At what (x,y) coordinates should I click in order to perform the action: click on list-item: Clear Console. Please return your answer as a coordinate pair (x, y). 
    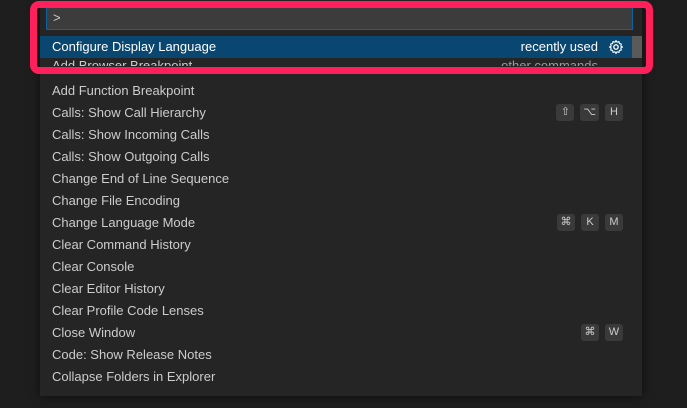
    Looking at the image, I should click on (341, 267).